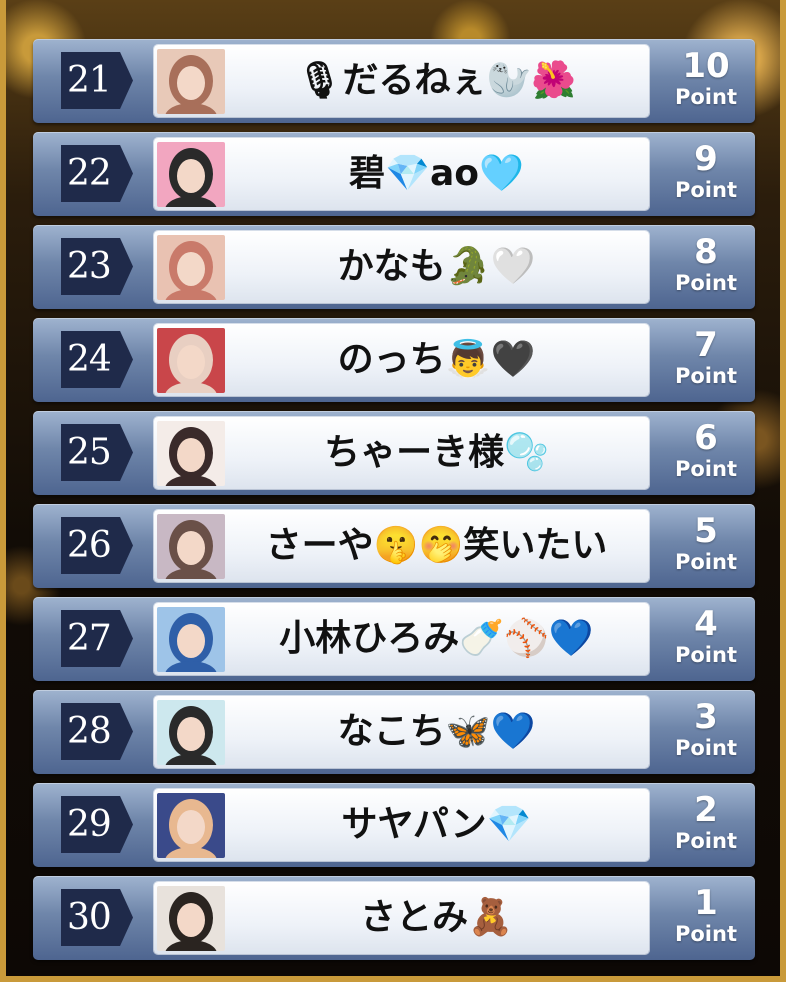 The height and width of the screenshot is (982, 786). I want to click on contestant-name: 🎙だるねぇ🦭🌺, so click(436, 80).